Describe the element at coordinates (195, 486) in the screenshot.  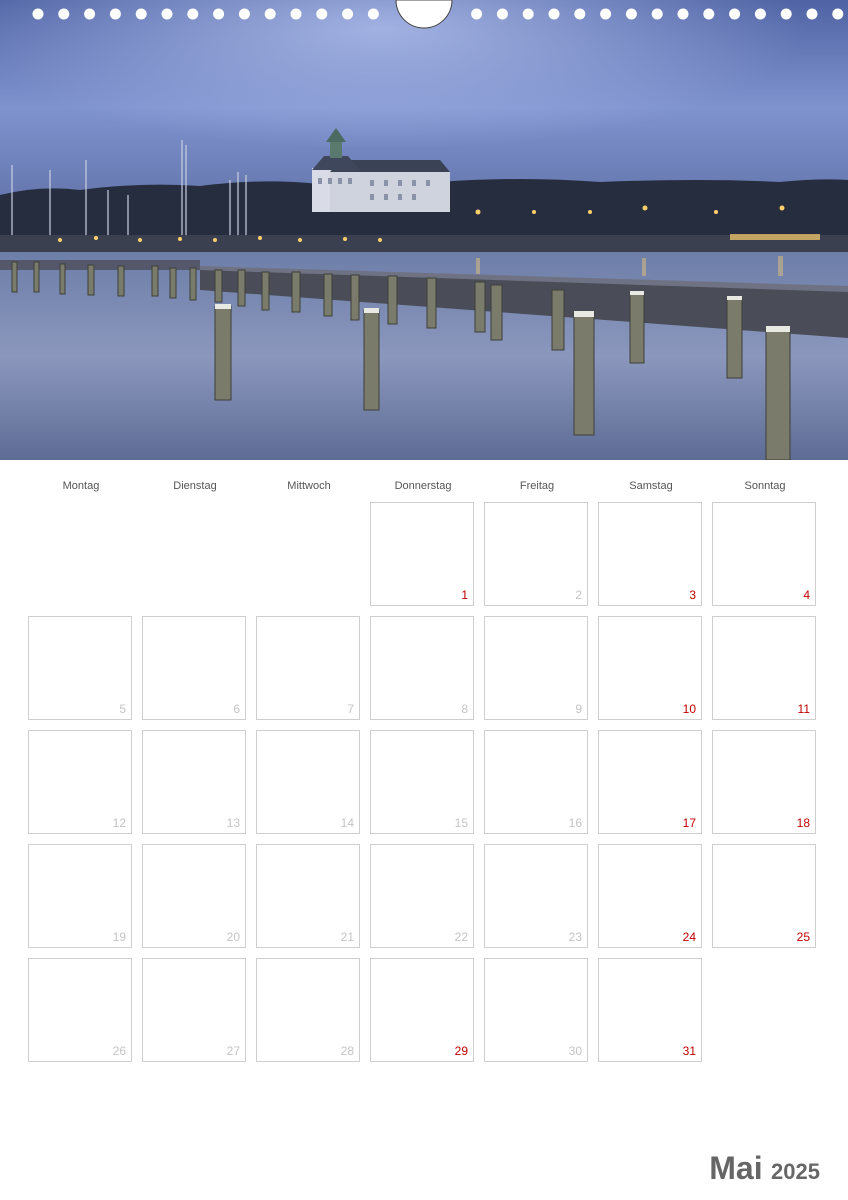
I see `weekday-label: Dienstag` at that location.